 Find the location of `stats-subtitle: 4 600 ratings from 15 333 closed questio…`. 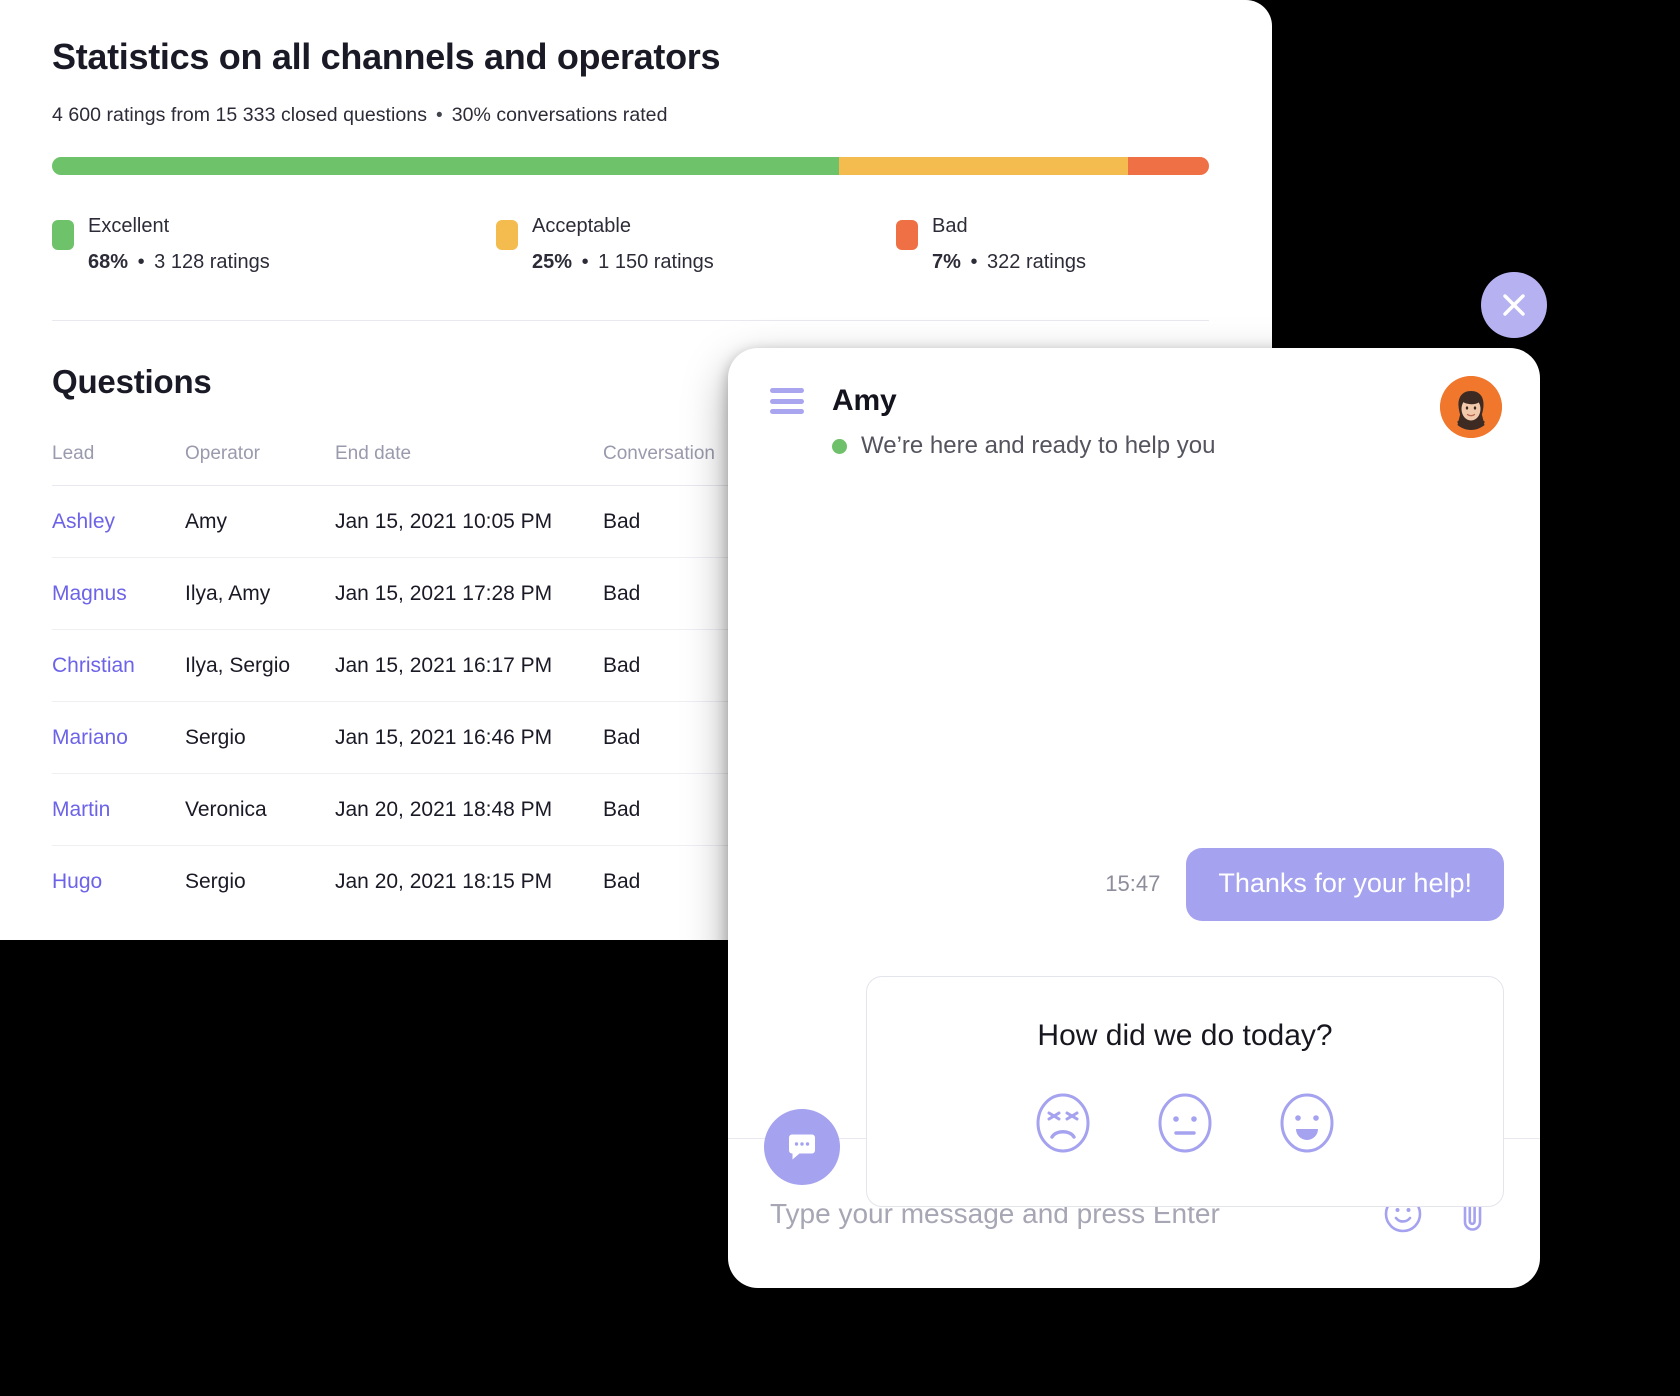

stats-subtitle: 4 600 ratings from 15 333 closed questio… is located at coordinates (636, 115).